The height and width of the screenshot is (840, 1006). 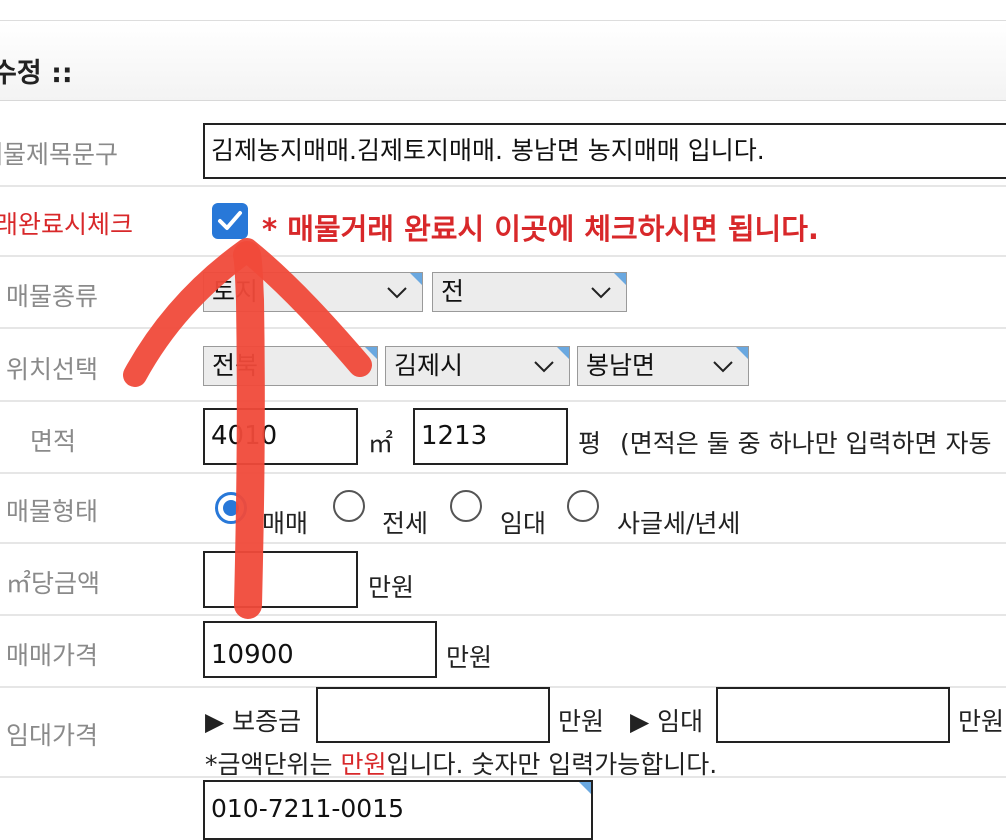 I want to click on rent-deposit-label: ▶ 보증금, so click(x=253, y=721).